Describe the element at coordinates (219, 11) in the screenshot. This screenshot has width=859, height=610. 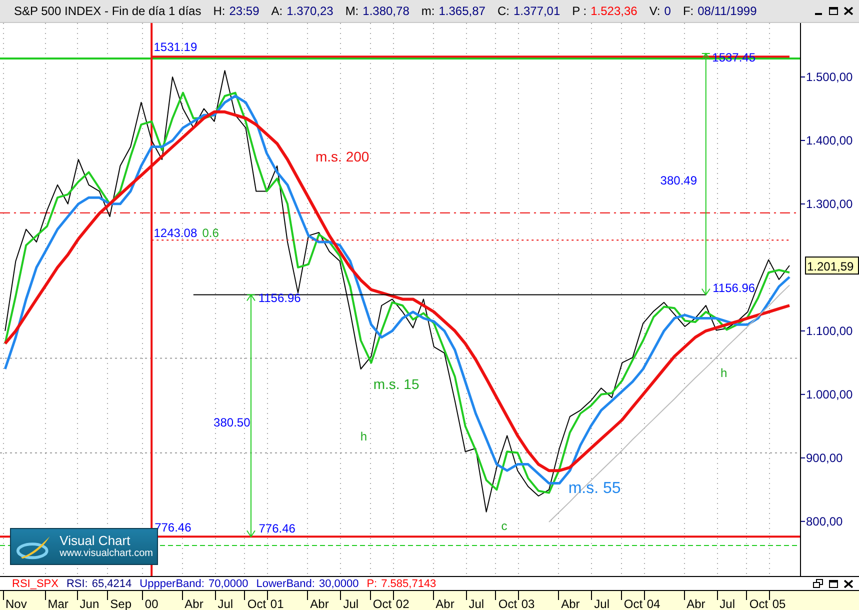
I see `field-label: H:` at that location.